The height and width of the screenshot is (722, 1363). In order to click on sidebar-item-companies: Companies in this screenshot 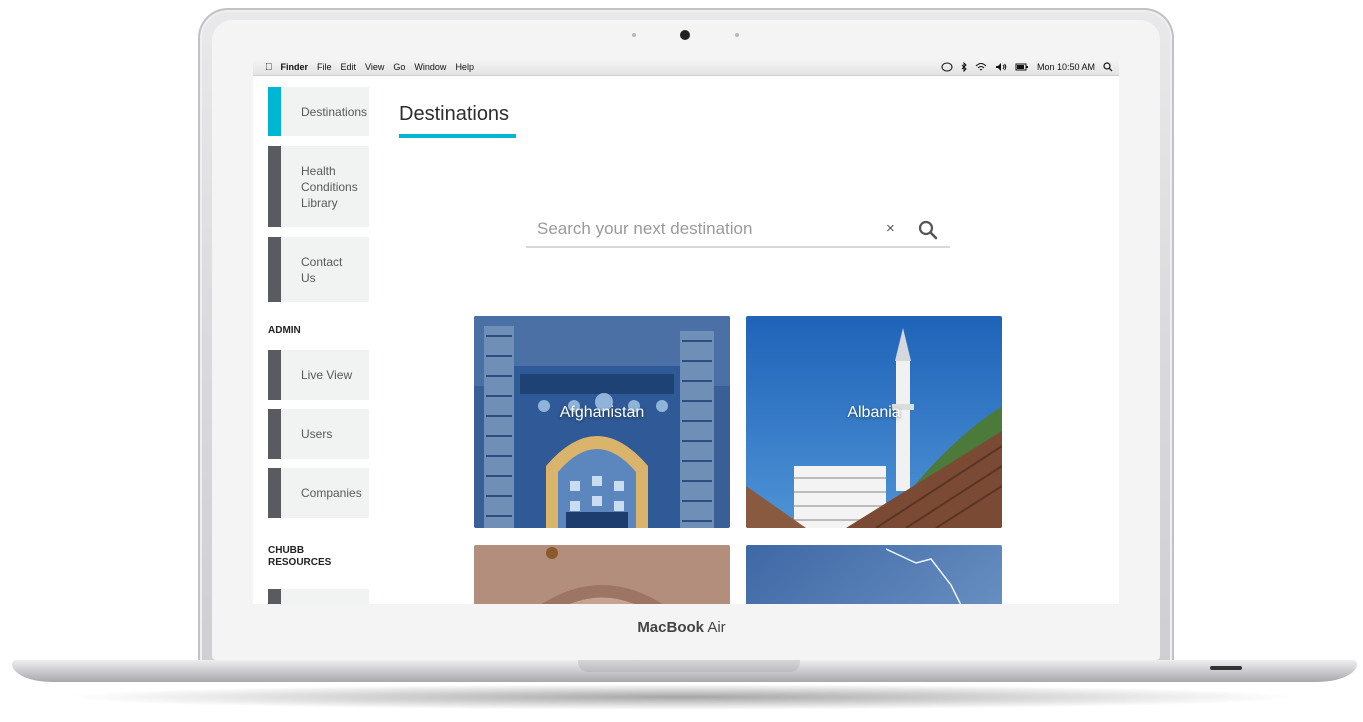, I will do `click(318, 493)`.